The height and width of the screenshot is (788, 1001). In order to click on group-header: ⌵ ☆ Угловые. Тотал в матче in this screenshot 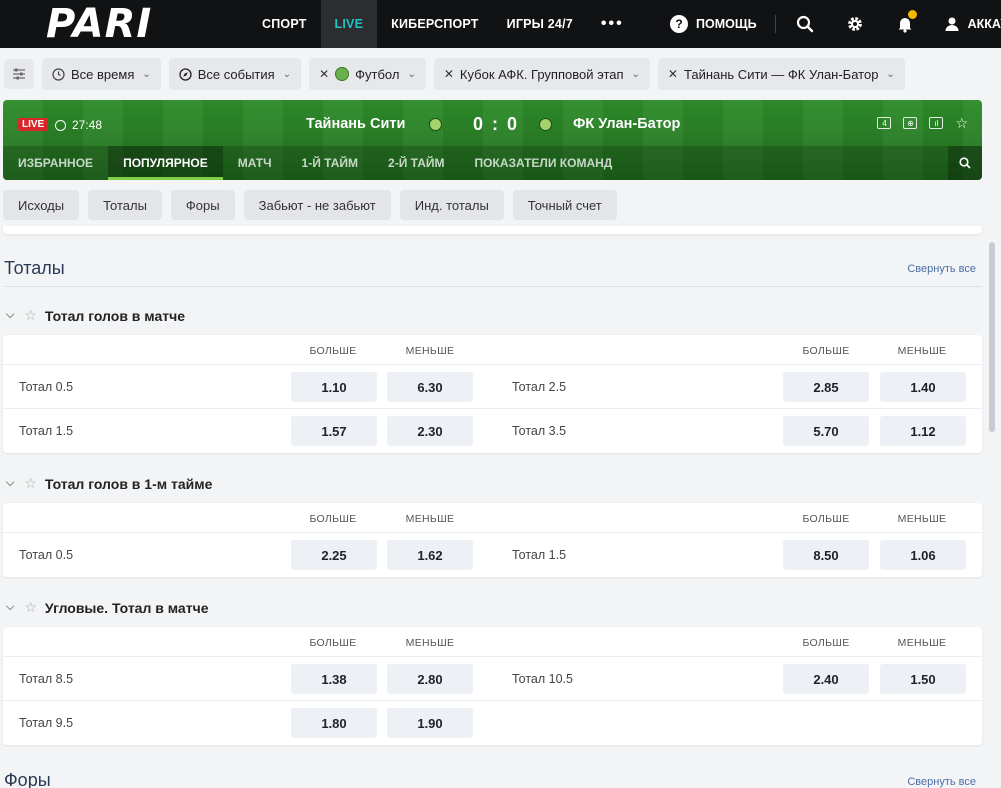, I will do `click(107, 607)`.